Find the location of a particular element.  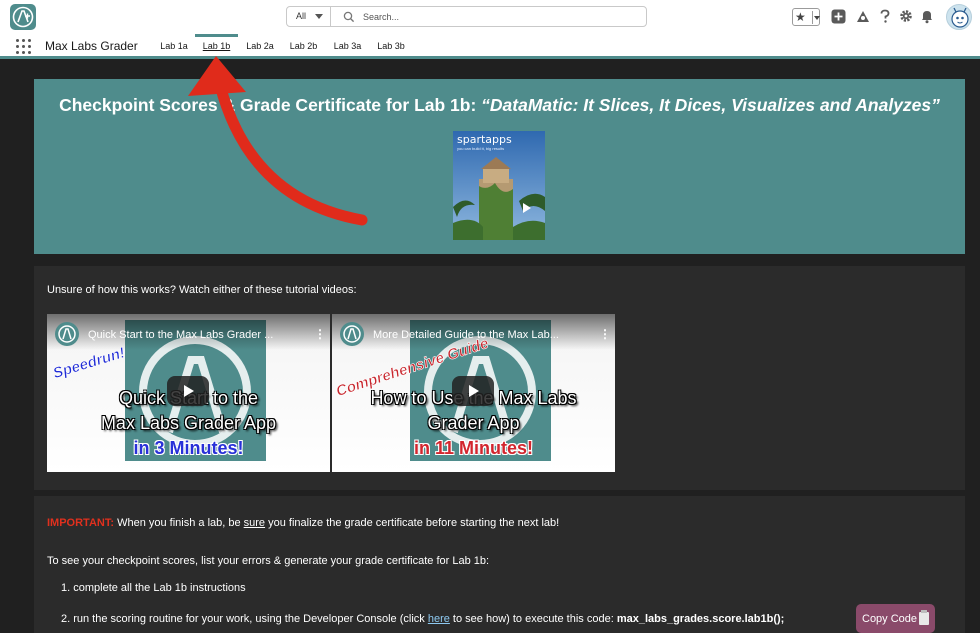

app-launcher-icon is located at coordinates (23, 46).